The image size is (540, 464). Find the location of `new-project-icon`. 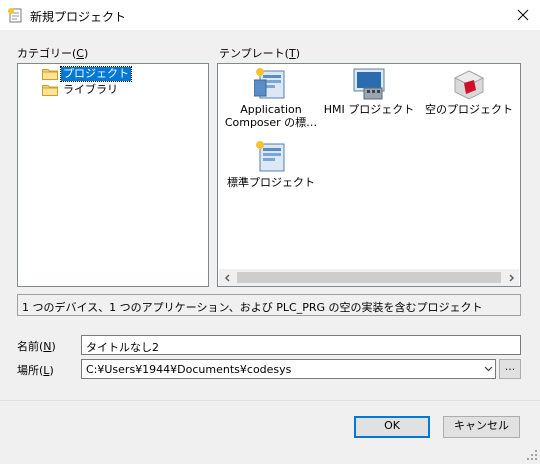

new-project-icon is located at coordinates (15, 15).